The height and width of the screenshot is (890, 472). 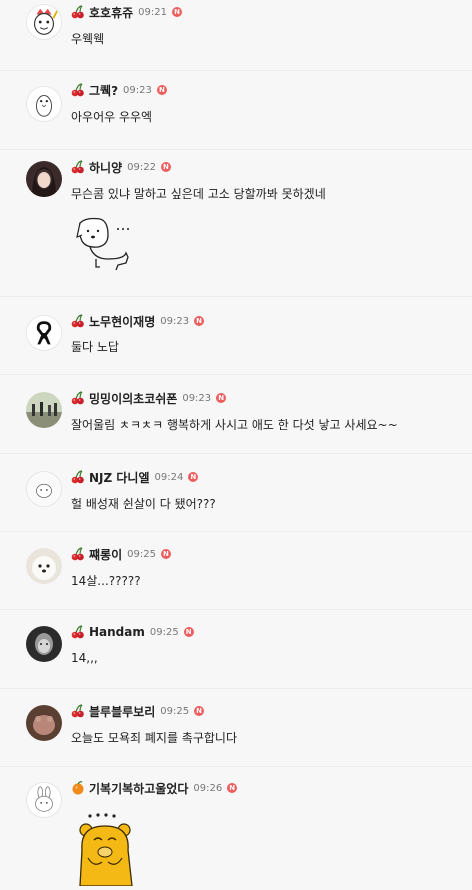 What do you see at coordinates (152, 12) in the screenshot?
I see `timestamp: 09:21` at bounding box center [152, 12].